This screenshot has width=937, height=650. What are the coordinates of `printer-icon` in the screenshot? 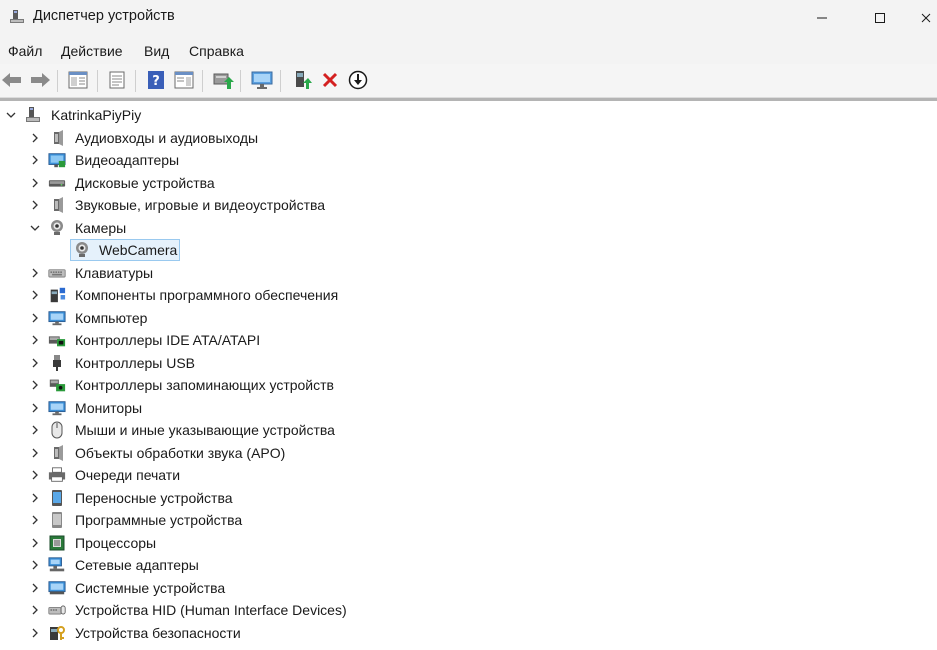 It's located at (57, 475).